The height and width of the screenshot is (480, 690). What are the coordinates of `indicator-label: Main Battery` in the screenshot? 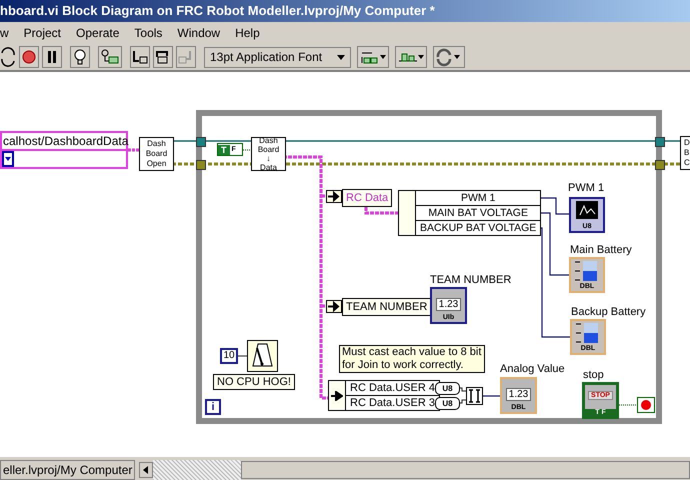 It's located at (601, 250).